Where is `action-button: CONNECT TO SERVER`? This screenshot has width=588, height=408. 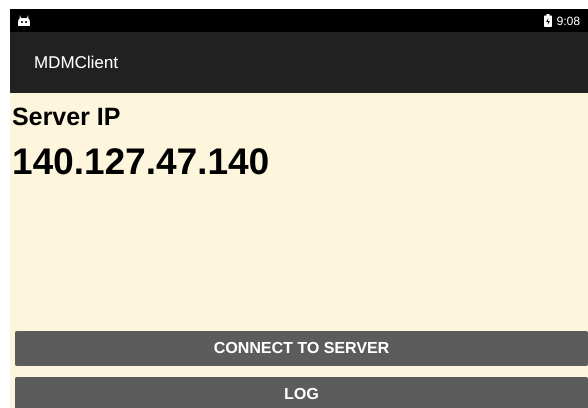
action-button: CONNECT TO SERVER is located at coordinates (301, 348).